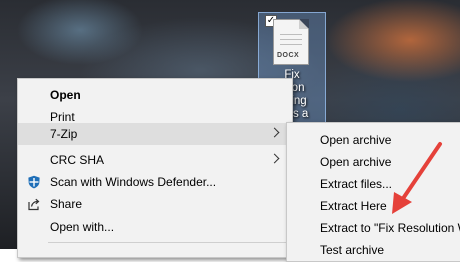 Image resolution: width=460 pixels, height=262 pixels. I want to click on red-arrow-pointer-icon, so click(417, 178).